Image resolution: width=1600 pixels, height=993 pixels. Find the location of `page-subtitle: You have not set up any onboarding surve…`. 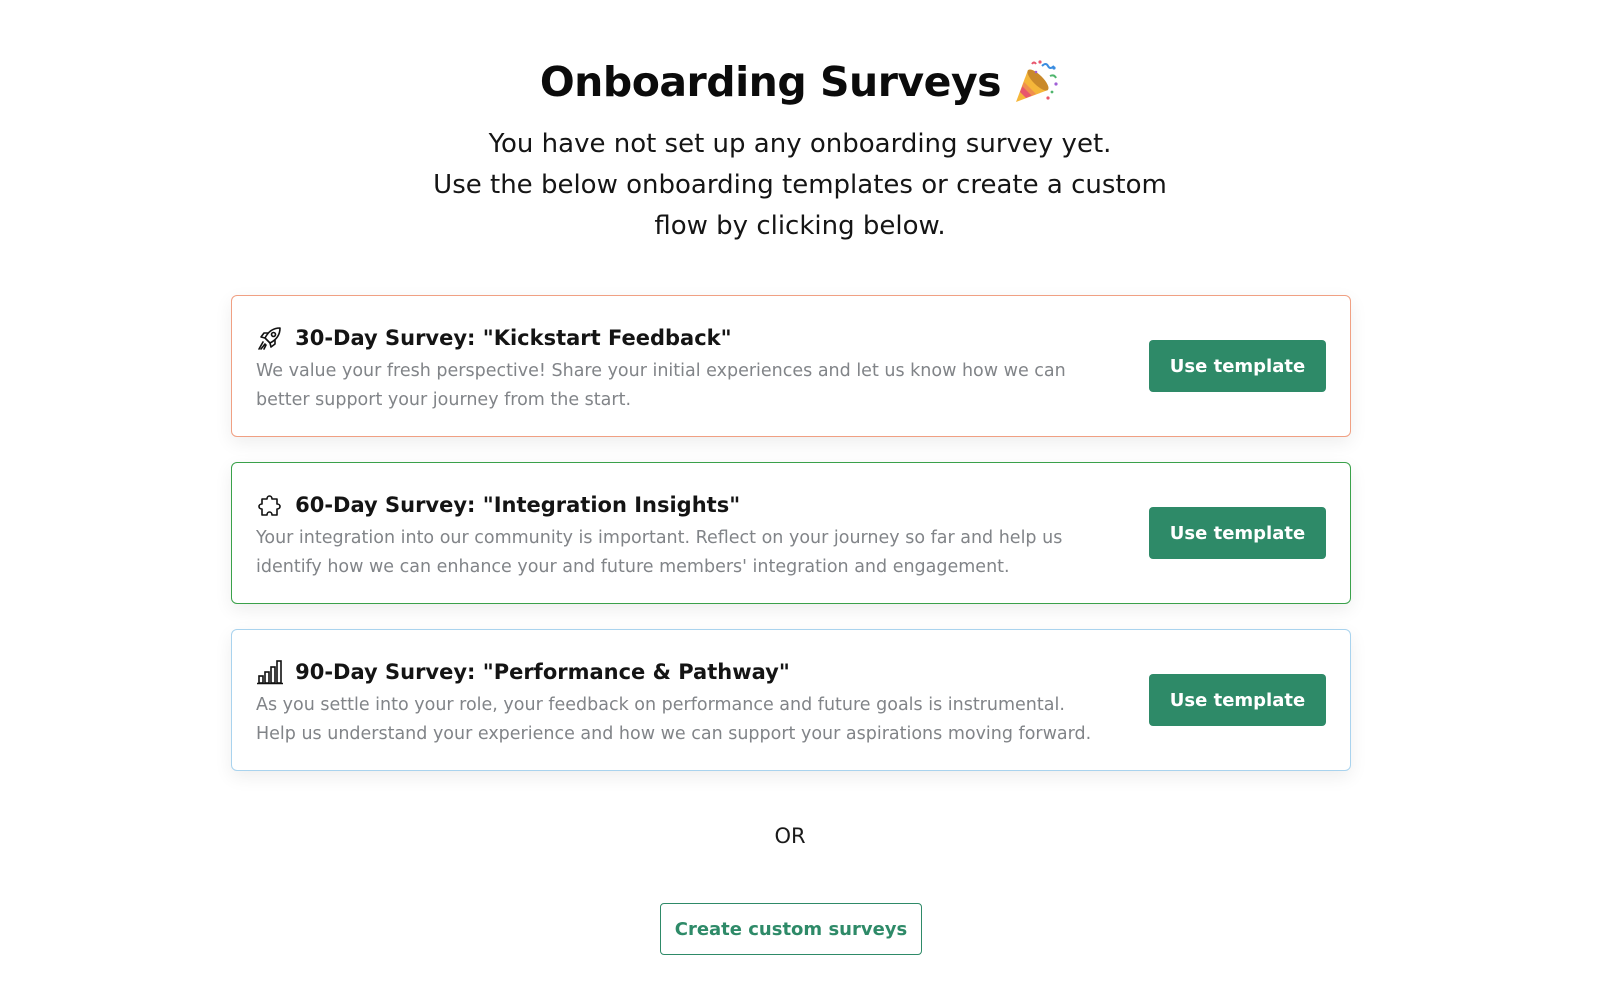

page-subtitle: You have not set up any onboarding surve… is located at coordinates (800, 185).